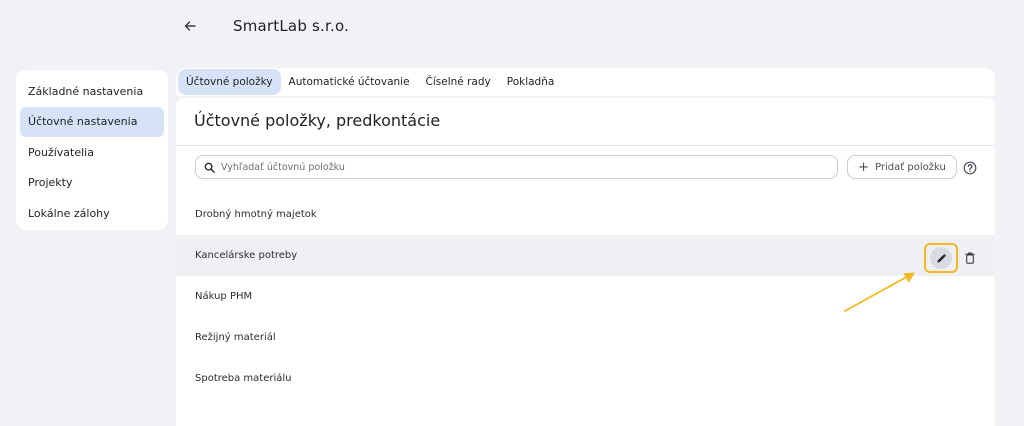 The image size is (1024, 426). What do you see at coordinates (209, 167) in the screenshot?
I see `search-icon` at bounding box center [209, 167].